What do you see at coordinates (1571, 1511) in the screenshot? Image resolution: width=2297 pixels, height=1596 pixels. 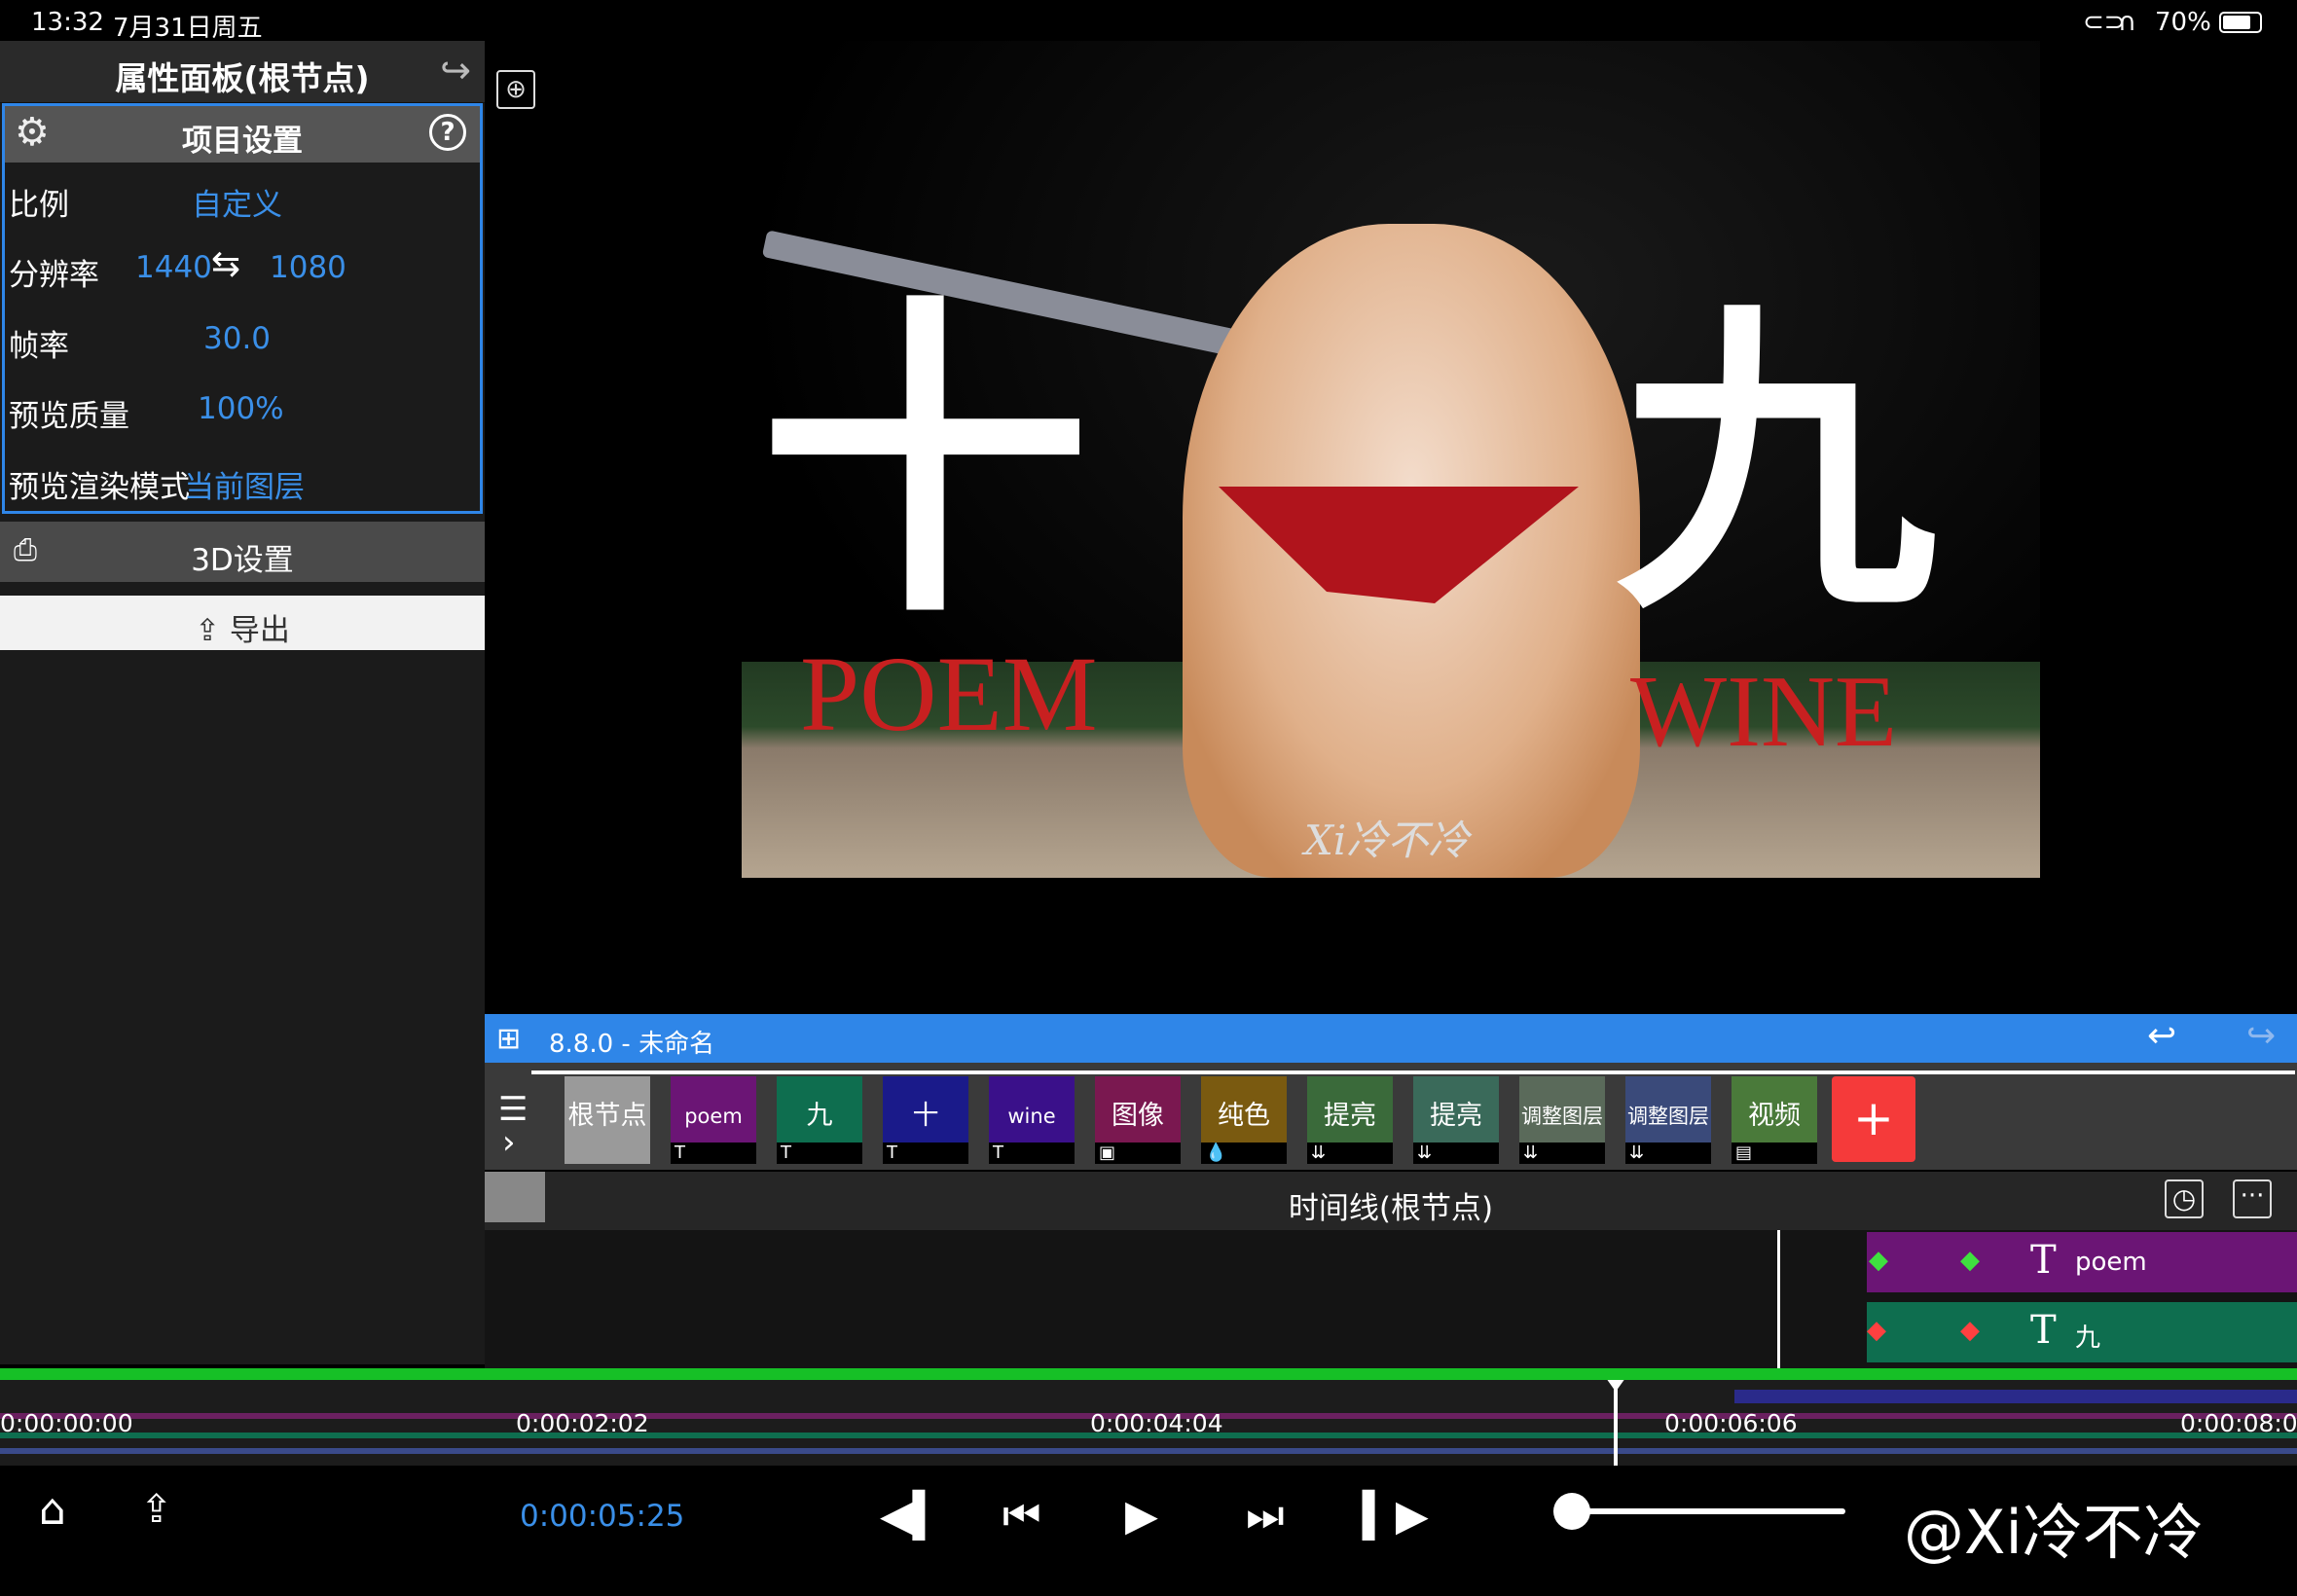 I see `zoom-slider-thumb` at bounding box center [1571, 1511].